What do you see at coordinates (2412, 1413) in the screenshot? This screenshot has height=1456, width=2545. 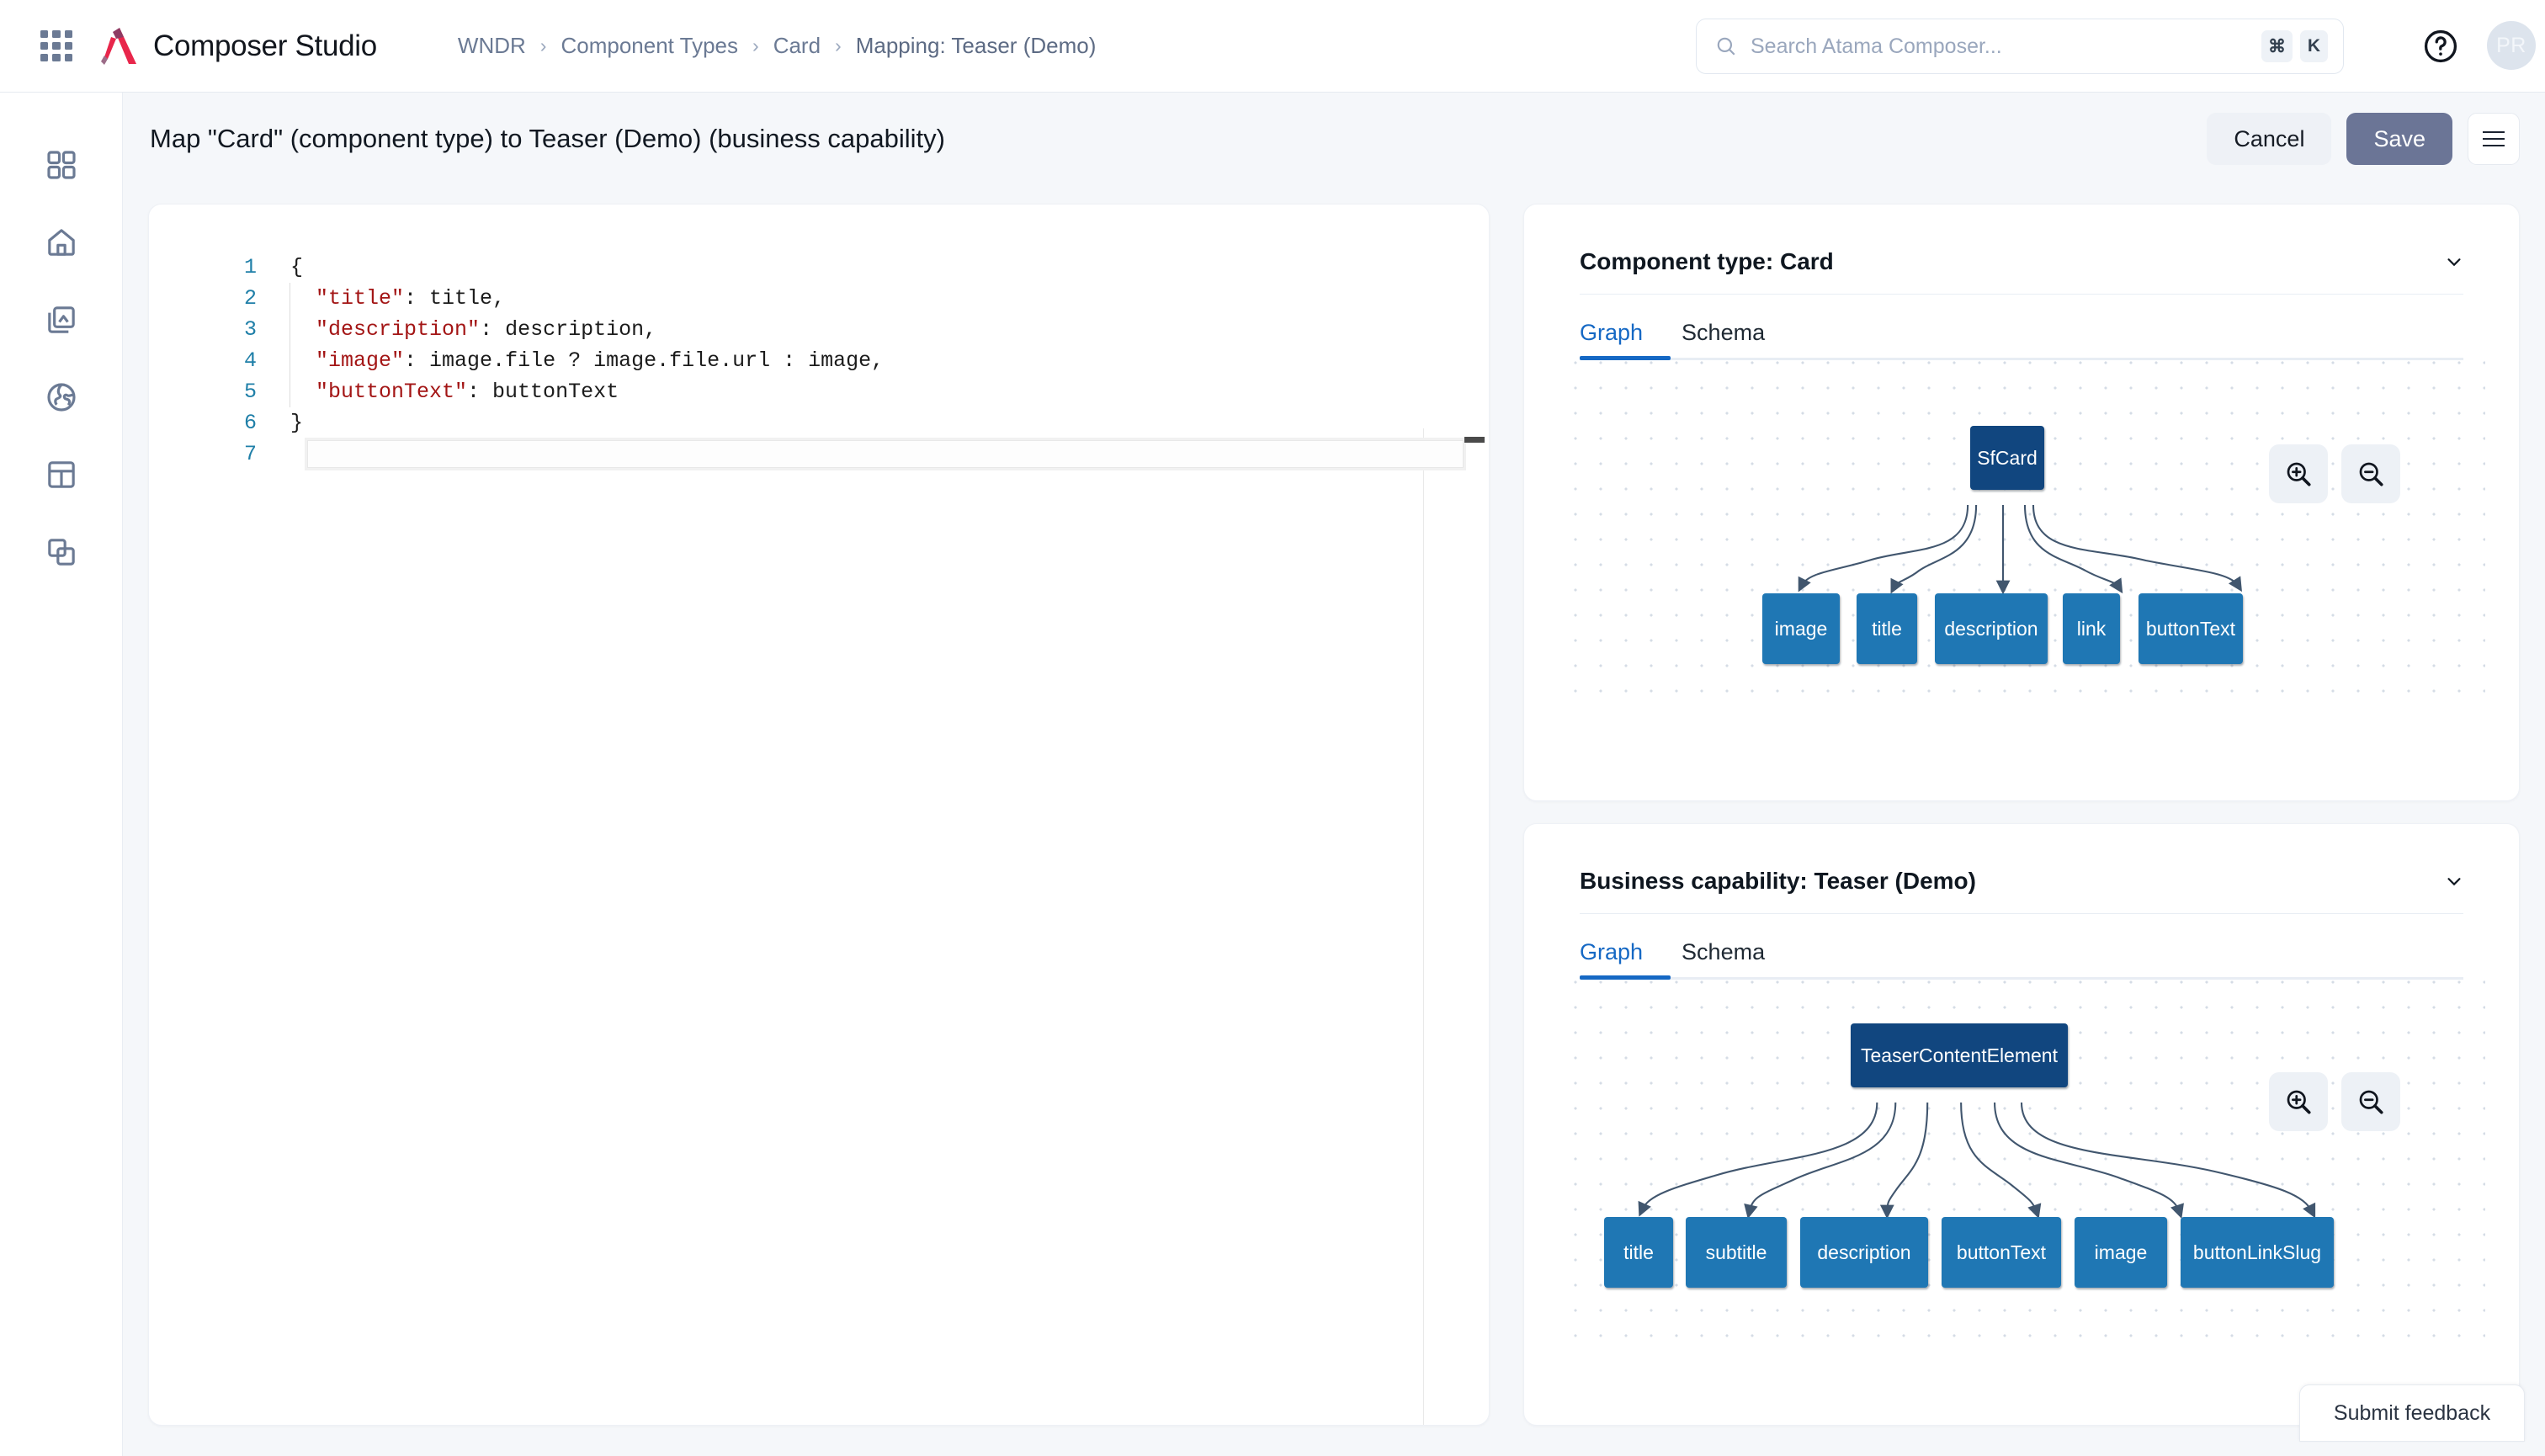 I see `submit-feedback-button: Submit feedback` at bounding box center [2412, 1413].